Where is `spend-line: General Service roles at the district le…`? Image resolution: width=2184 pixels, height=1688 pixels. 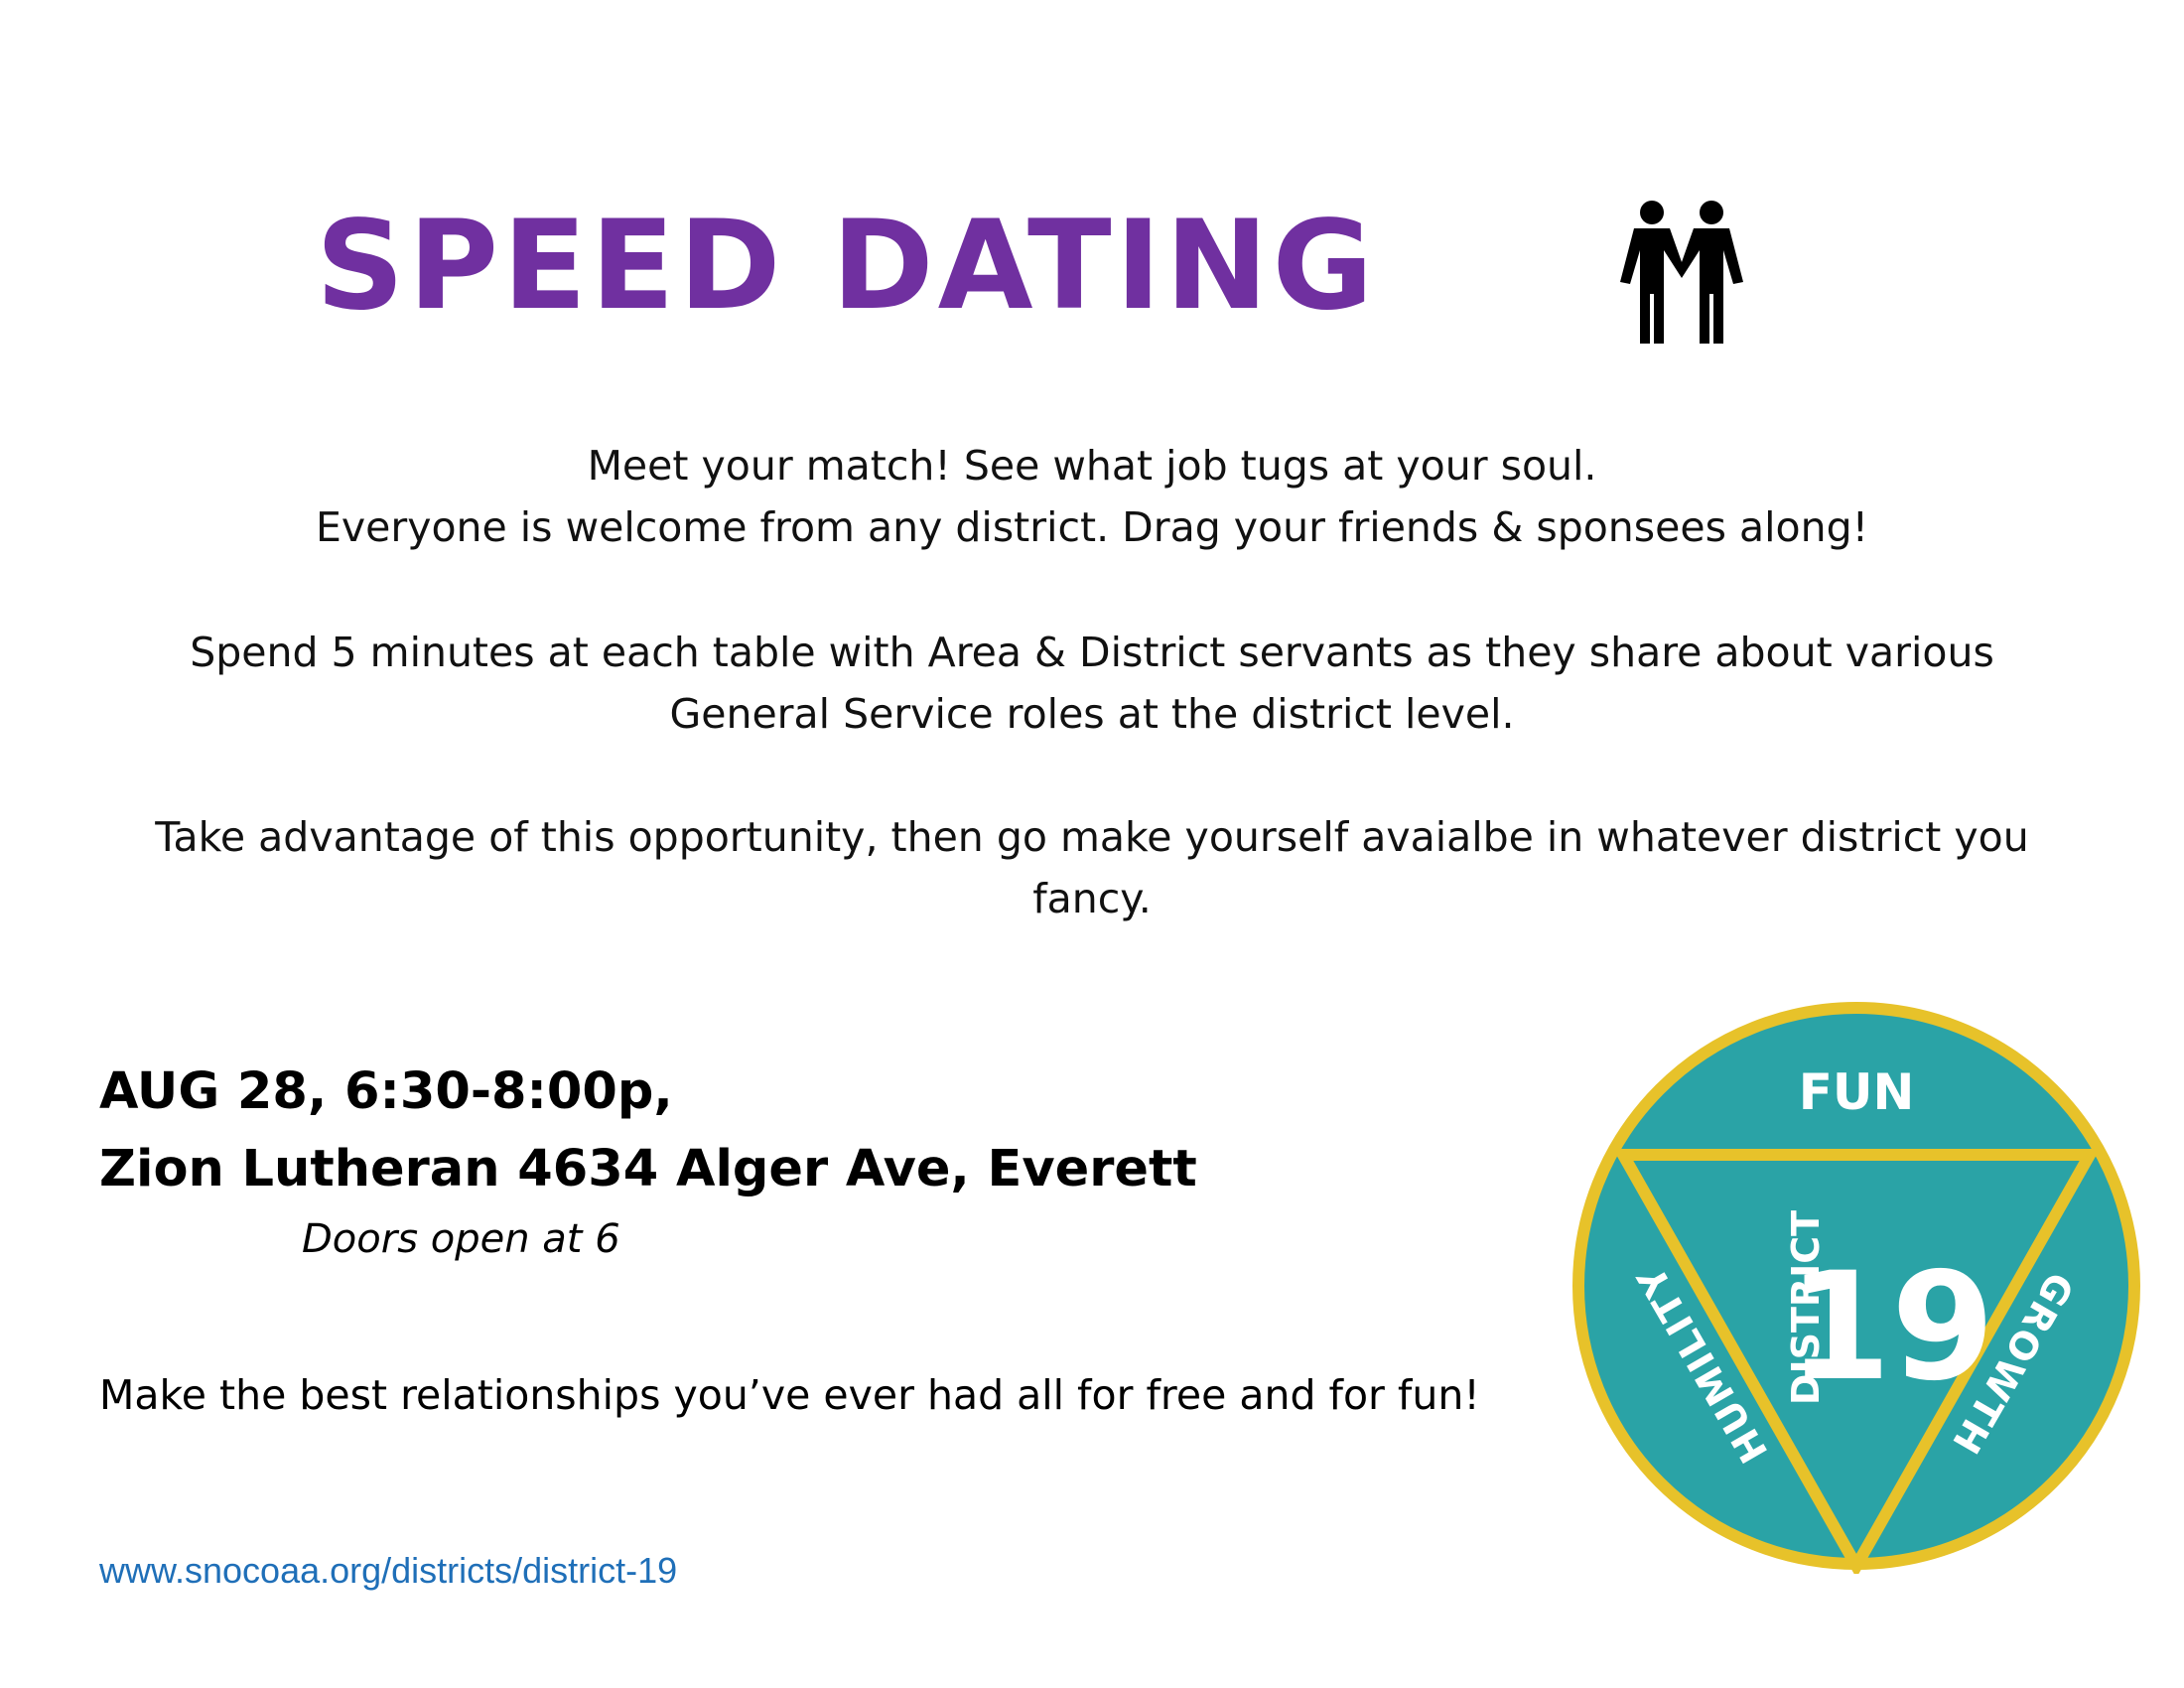
spend-line: General Service roles at the district le… is located at coordinates (1092, 714).